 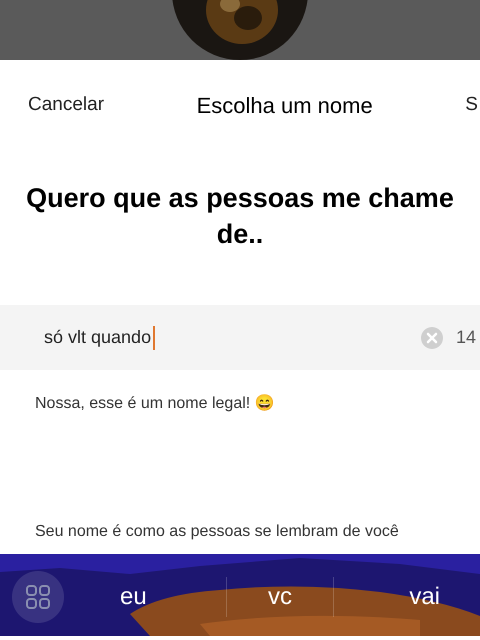 What do you see at coordinates (466, 337) in the screenshot?
I see `character-counter: 14` at bounding box center [466, 337].